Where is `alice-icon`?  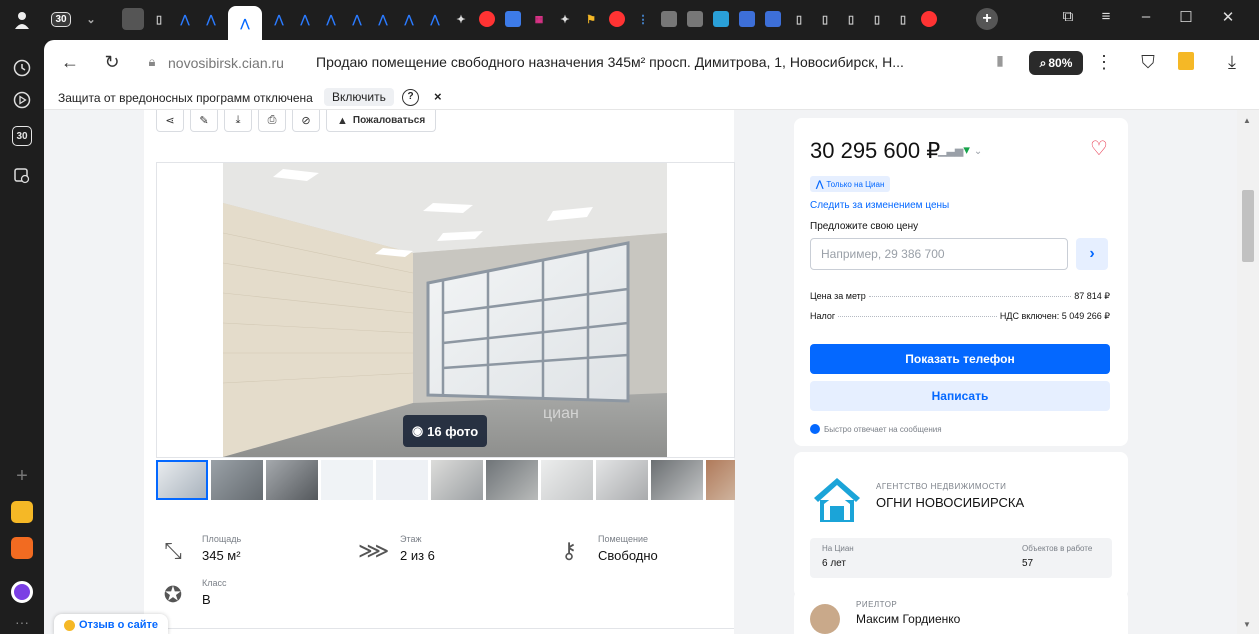
alice-icon is located at coordinates (22, 592).